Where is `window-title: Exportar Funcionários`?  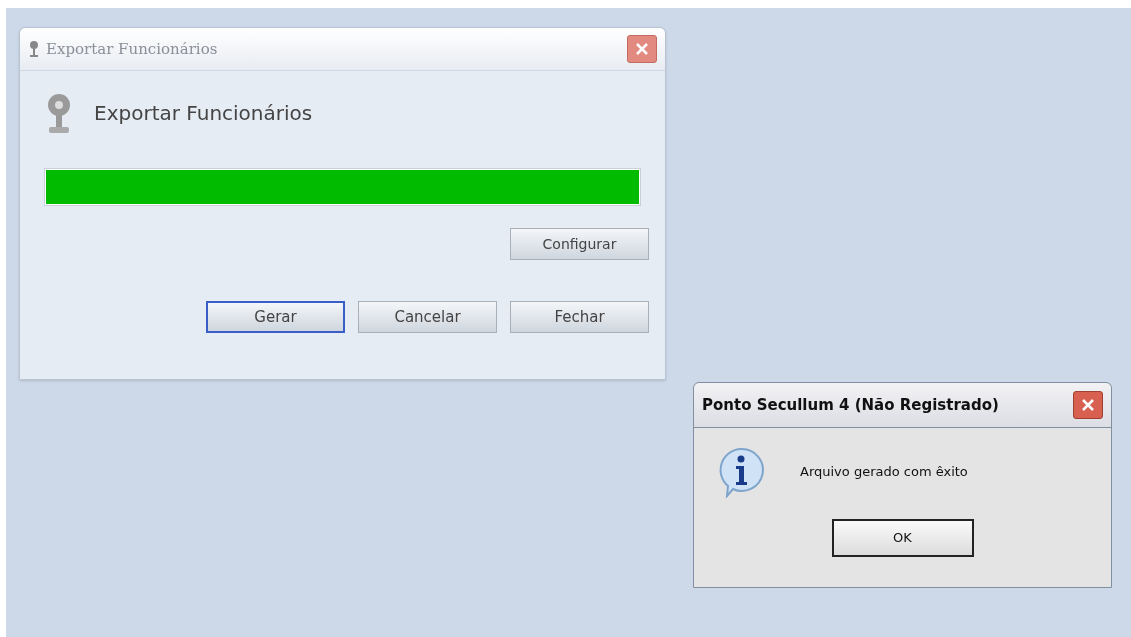 window-title: Exportar Funcionários is located at coordinates (132, 49).